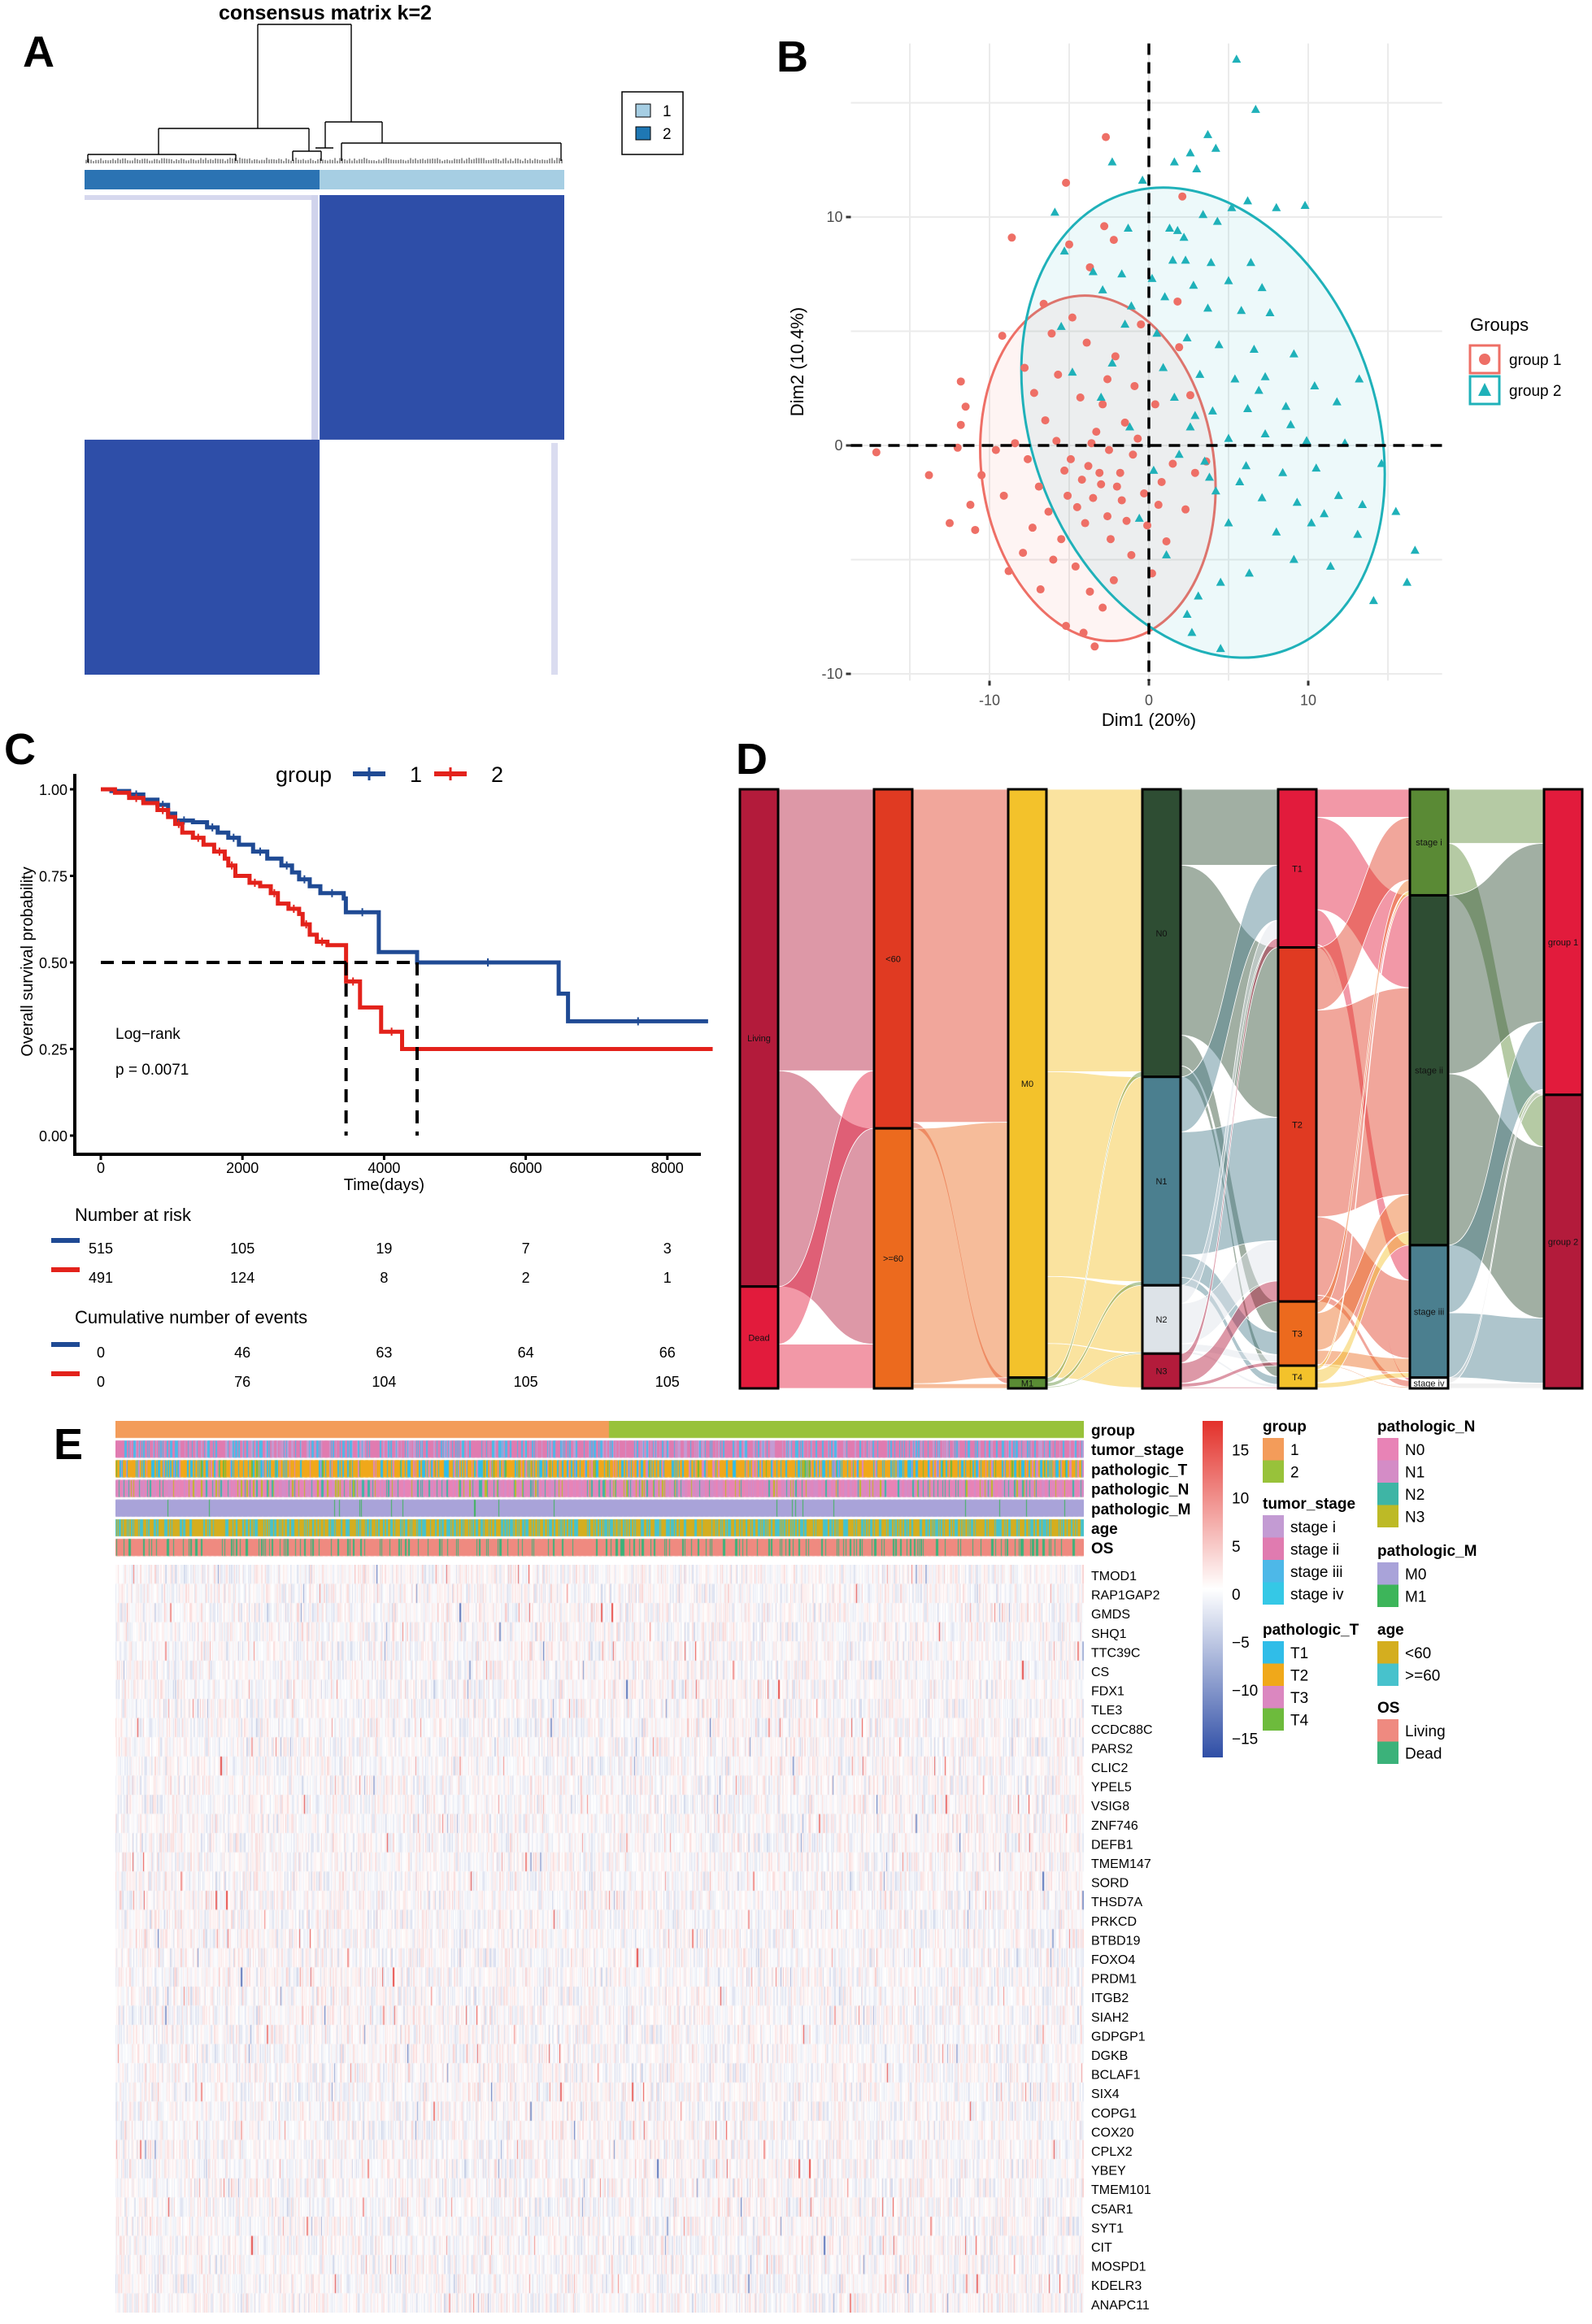 The image size is (1592, 2324). I want to click on gene-label: SHQ1, so click(1109, 1634).